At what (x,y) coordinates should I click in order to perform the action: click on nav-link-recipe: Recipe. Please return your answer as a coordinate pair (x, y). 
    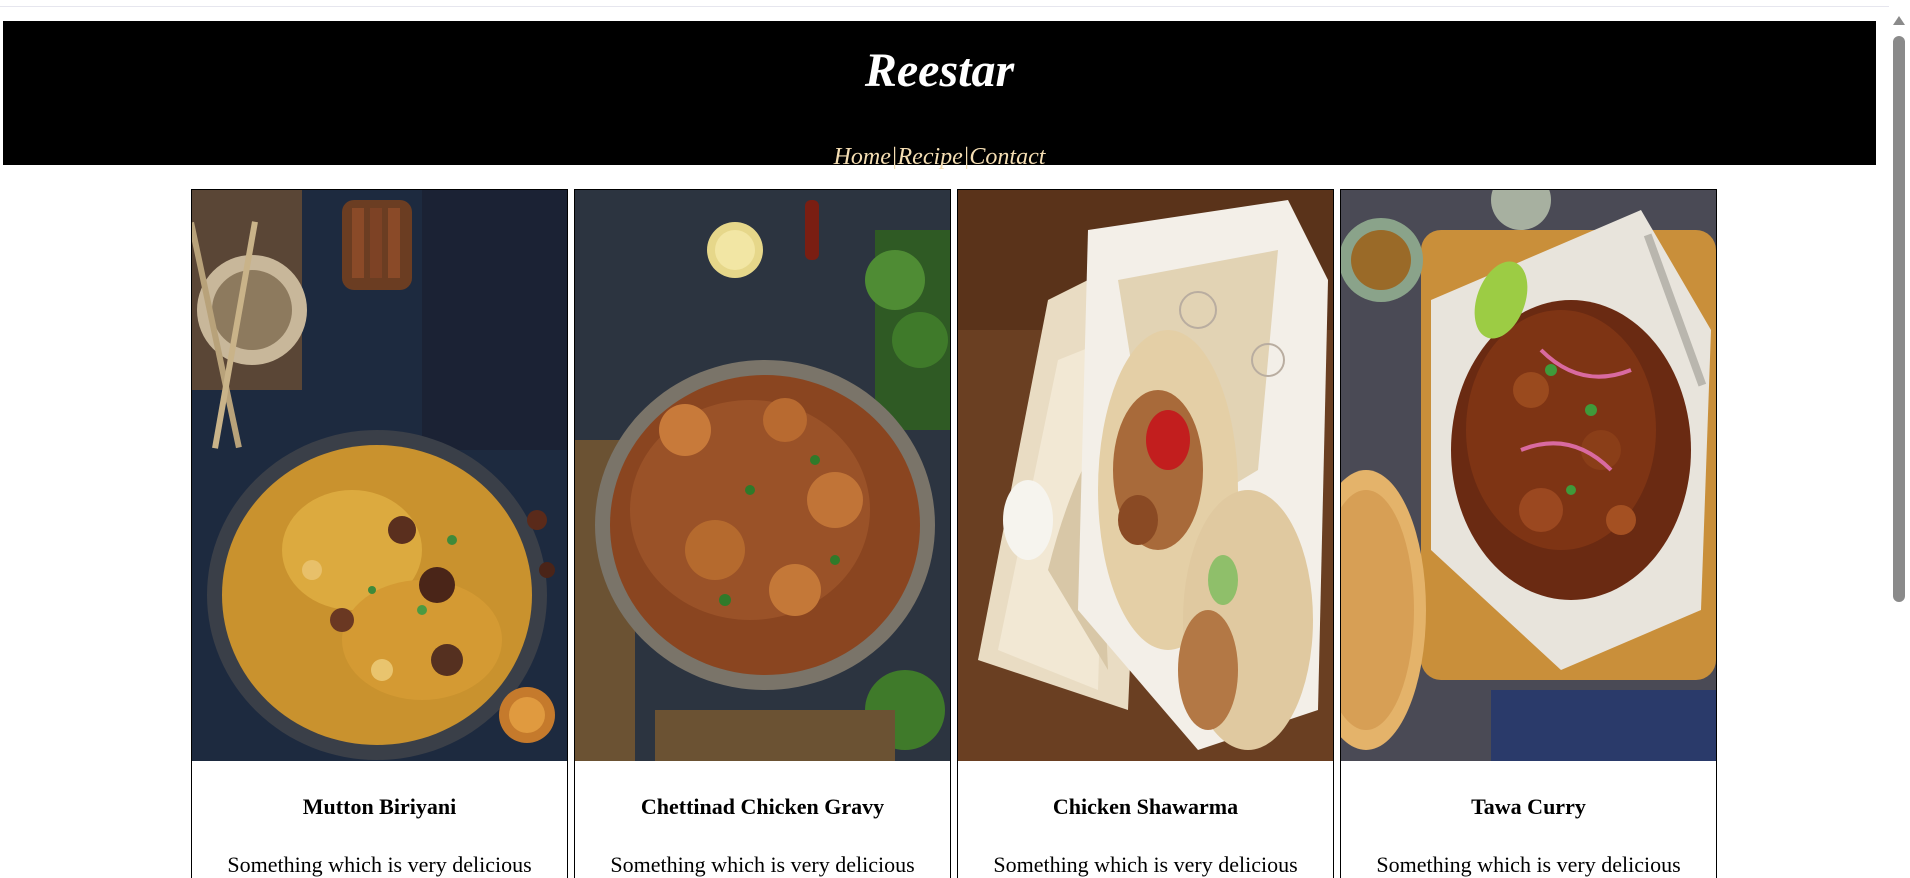
    Looking at the image, I should click on (930, 157).